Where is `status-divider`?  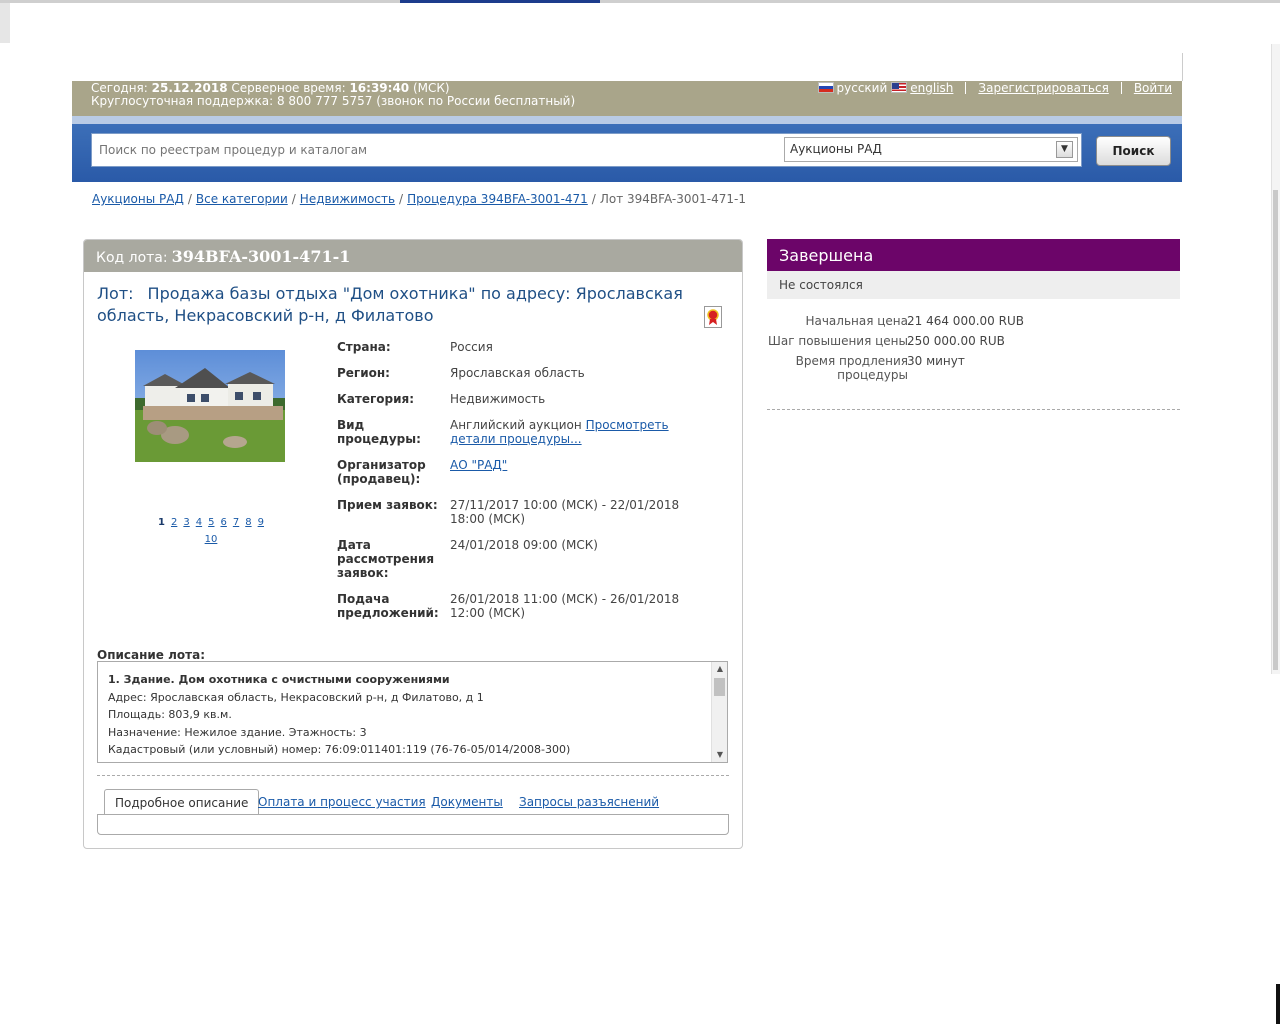
status-divider is located at coordinates (973, 409).